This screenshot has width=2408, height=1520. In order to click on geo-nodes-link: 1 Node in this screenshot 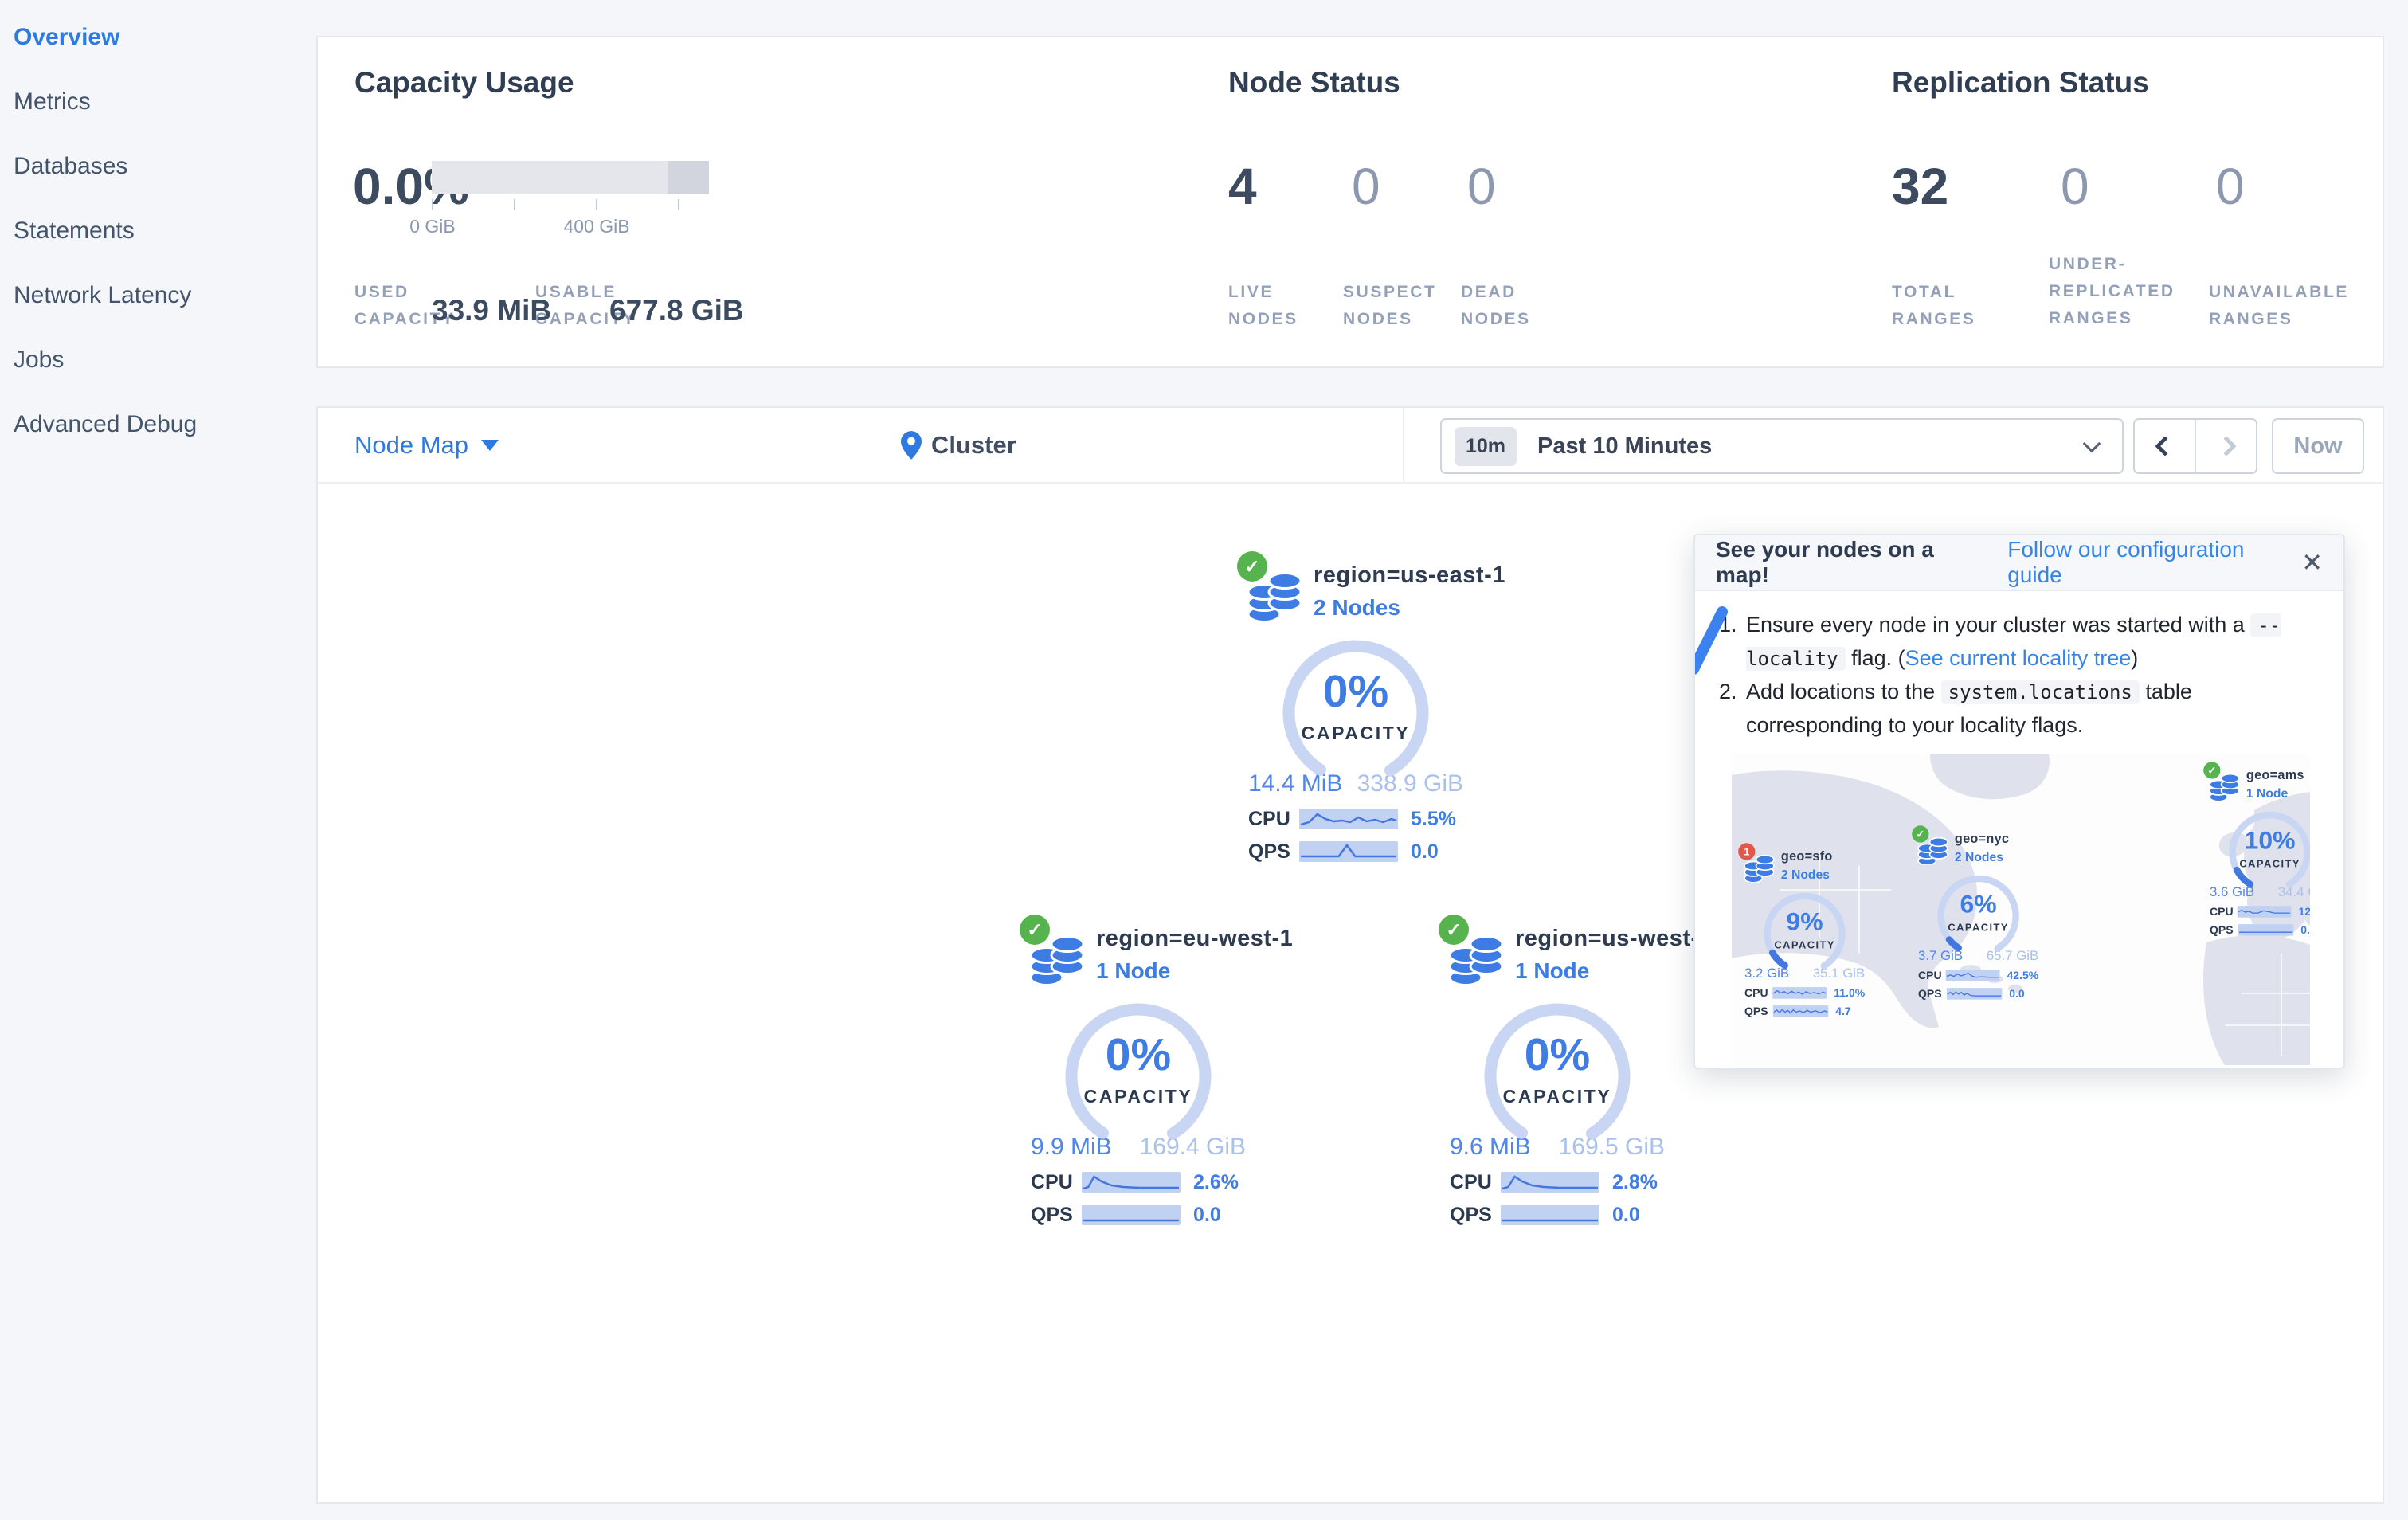, I will do `click(2278, 793)`.